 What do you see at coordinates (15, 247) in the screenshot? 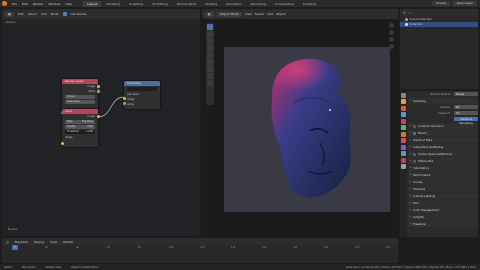
I see `playhead: 1` at bounding box center [15, 247].